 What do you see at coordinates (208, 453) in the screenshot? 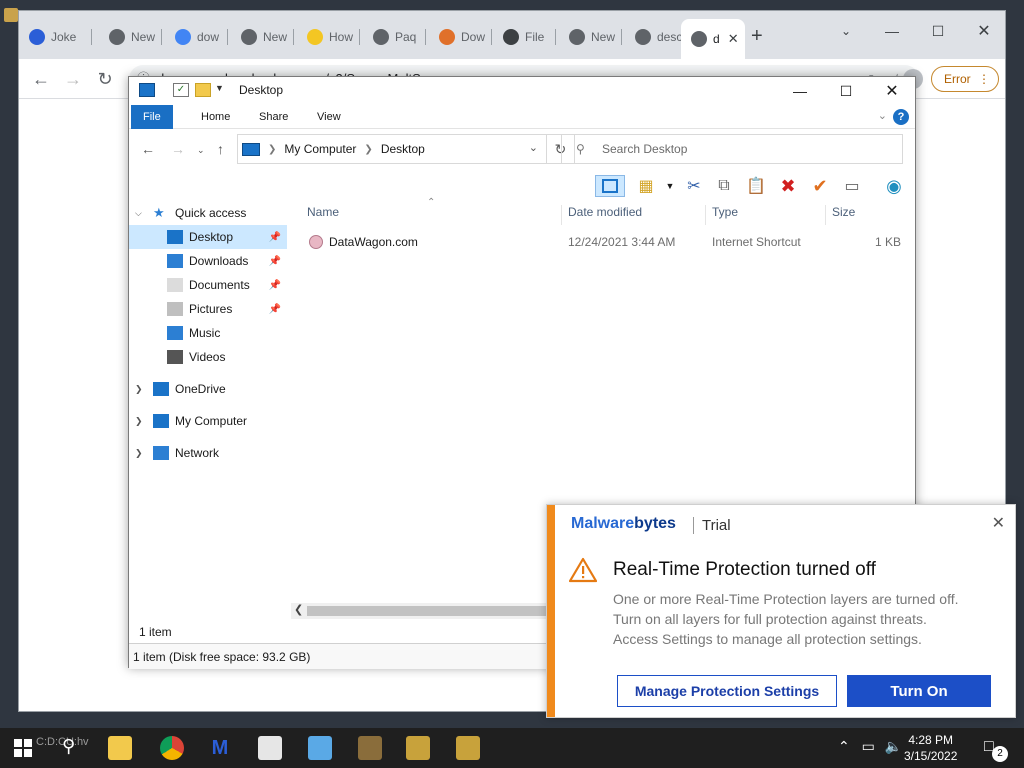
I see `nav-item-network: ❯ Network` at bounding box center [208, 453].